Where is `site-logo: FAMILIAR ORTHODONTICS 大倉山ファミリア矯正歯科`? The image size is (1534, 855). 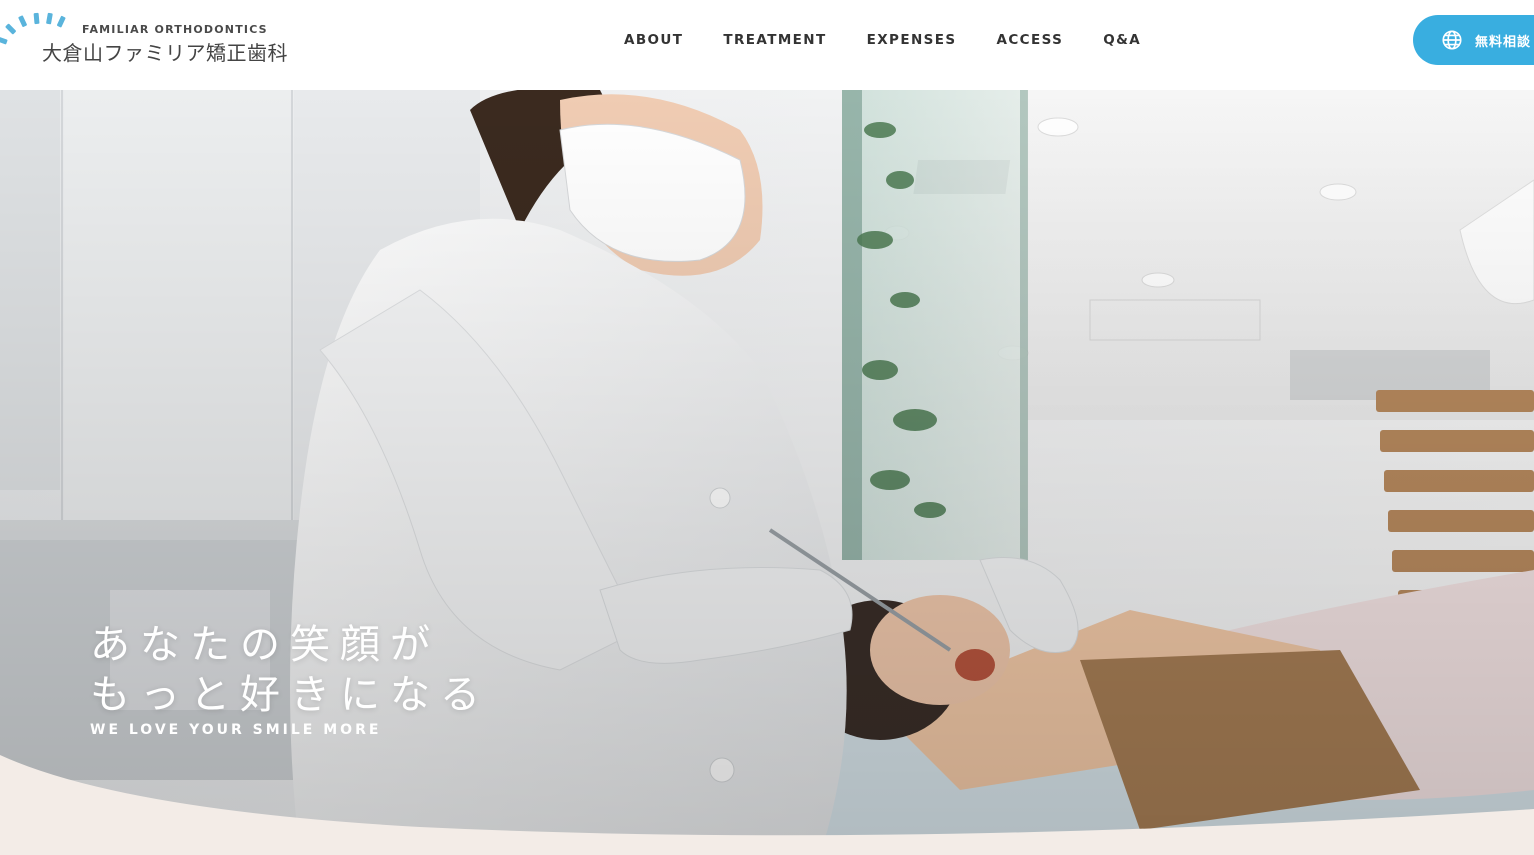
site-logo: FAMILIAR ORTHODONTICS 大倉山ファミリア矯正歯科 is located at coordinates (160, 40).